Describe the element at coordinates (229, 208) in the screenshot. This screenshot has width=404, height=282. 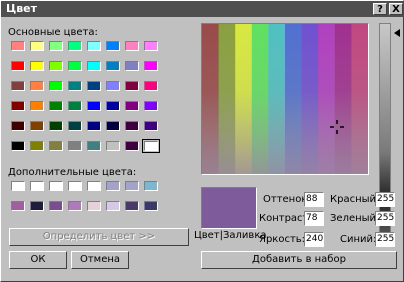
I see `color-preview` at that location.